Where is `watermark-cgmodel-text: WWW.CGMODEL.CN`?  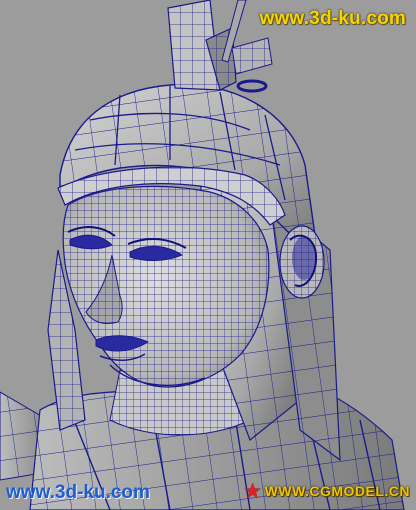
watermark-cgmodel-text: WWW.CGMODEL.CN is located at coordinates (337, 491).